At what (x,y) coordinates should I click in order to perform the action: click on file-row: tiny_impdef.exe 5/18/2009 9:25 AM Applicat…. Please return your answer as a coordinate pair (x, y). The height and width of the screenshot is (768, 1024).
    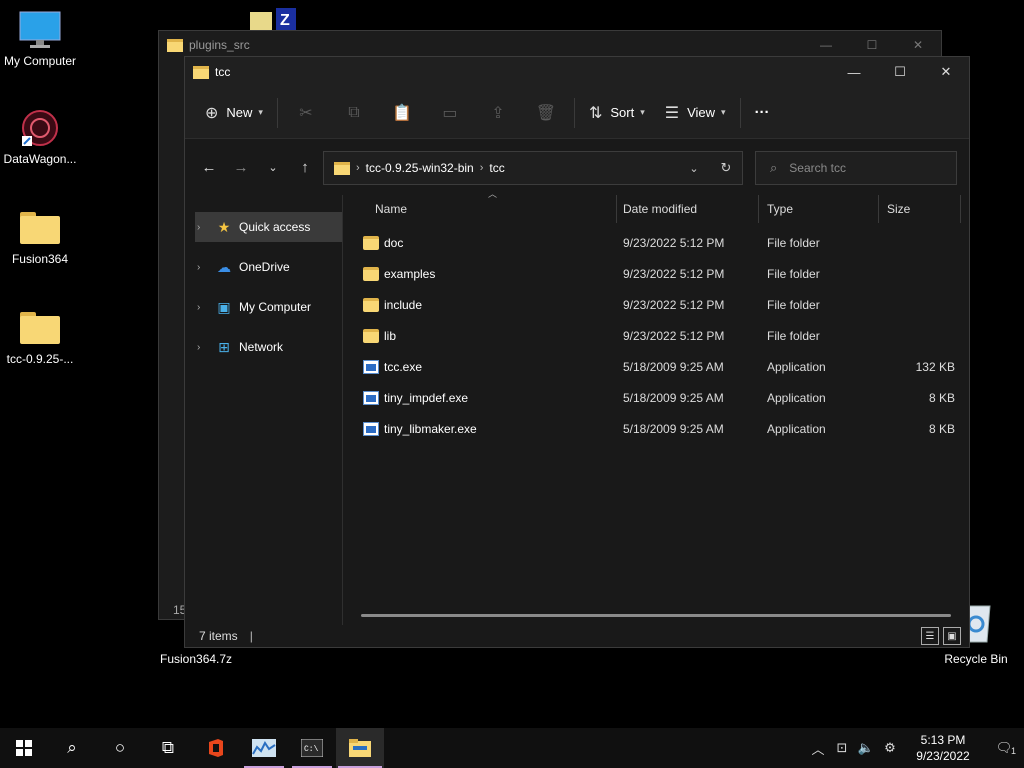
    Looking at the image, I should click on (657, 397).